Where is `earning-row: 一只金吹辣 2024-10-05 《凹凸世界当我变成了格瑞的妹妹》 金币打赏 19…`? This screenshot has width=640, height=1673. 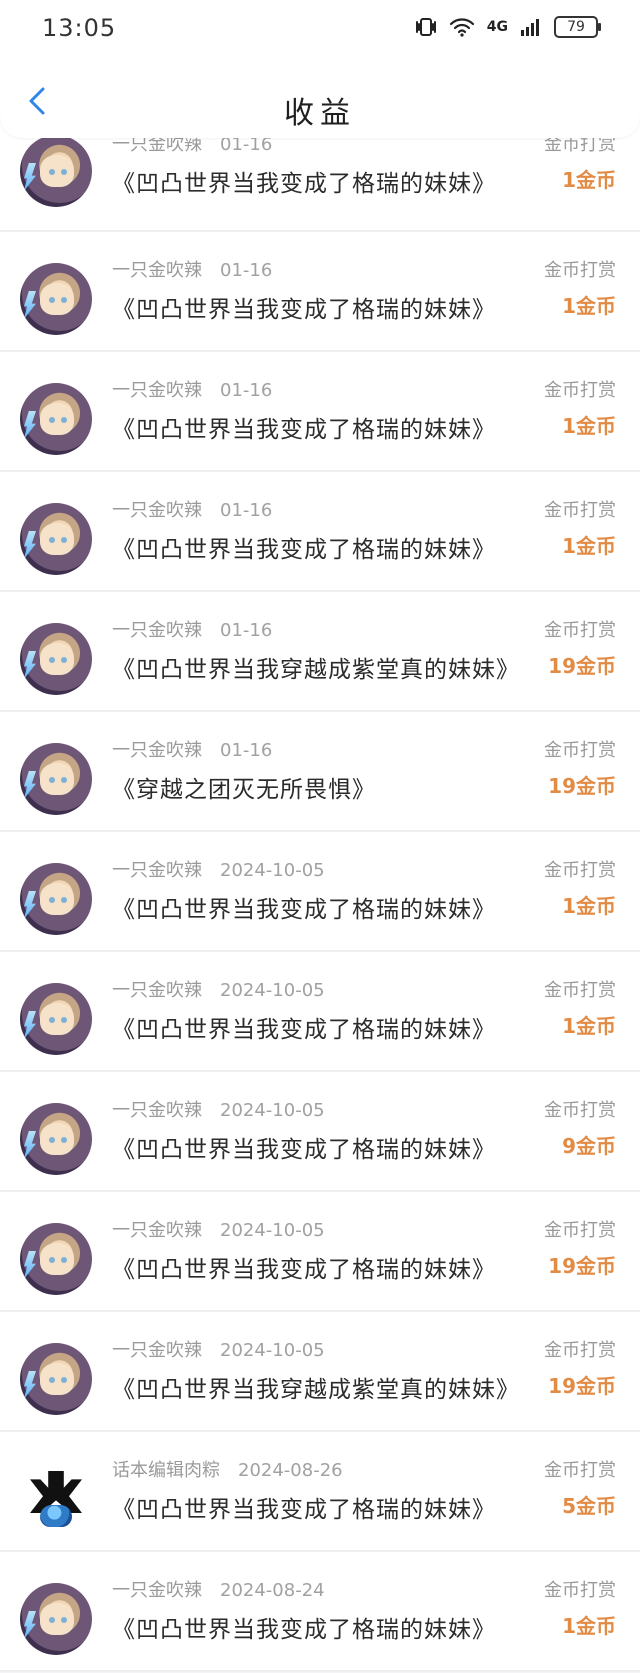 earning-row: 一只金吹辣 2024-10-05 《凹凸世界当我变成了格瑞的妹妹》 金币打赏 19… is located at coordinates (320, 1252).